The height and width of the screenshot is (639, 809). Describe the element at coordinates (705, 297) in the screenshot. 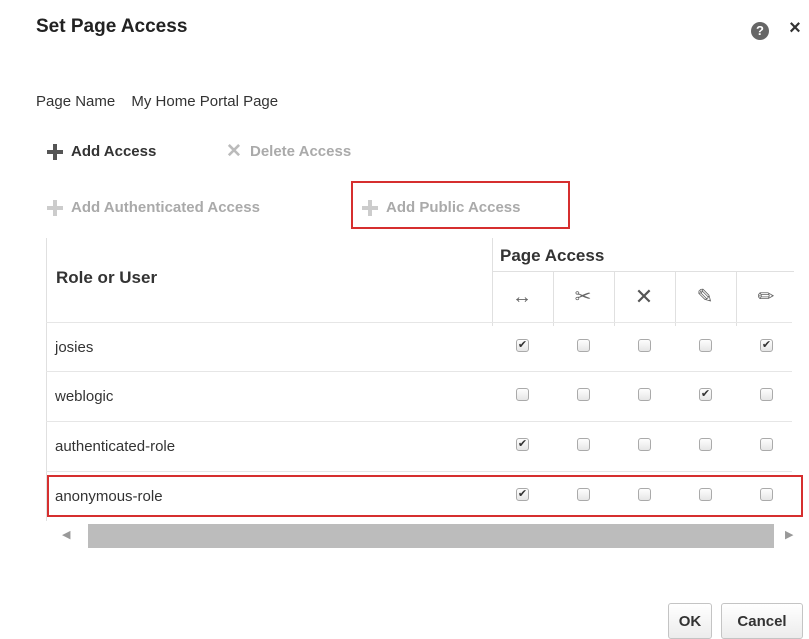

I see `update-icon: ✎` at that location.